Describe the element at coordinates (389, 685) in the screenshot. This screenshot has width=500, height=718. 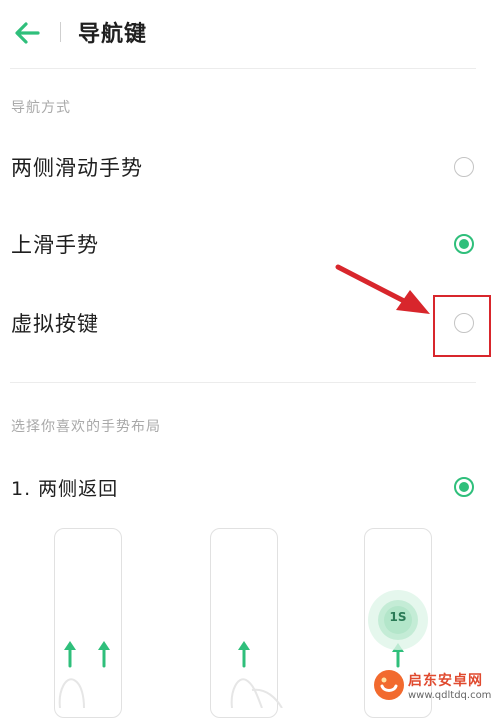
I see `site-logo-icon` at that location.